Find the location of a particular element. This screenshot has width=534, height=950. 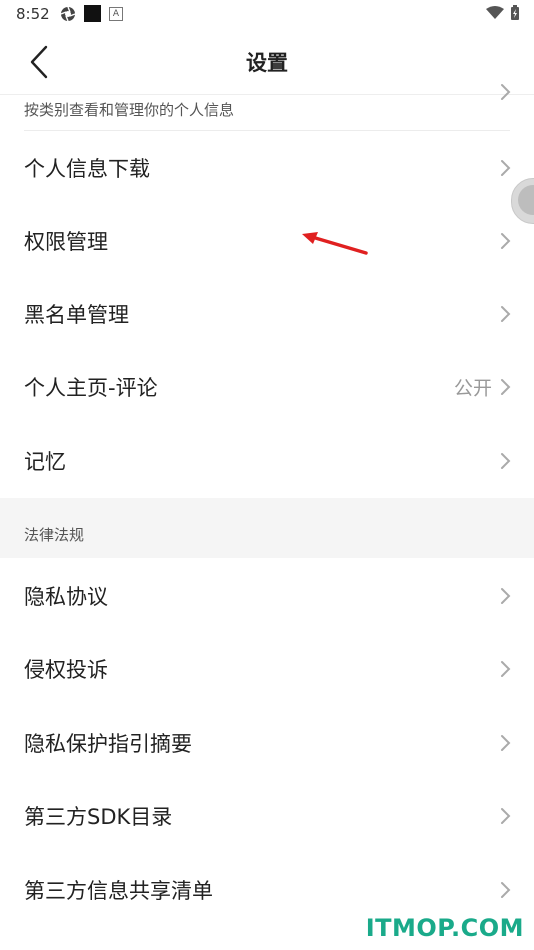

app-header: 设置 is located at coordinates (267, 61).